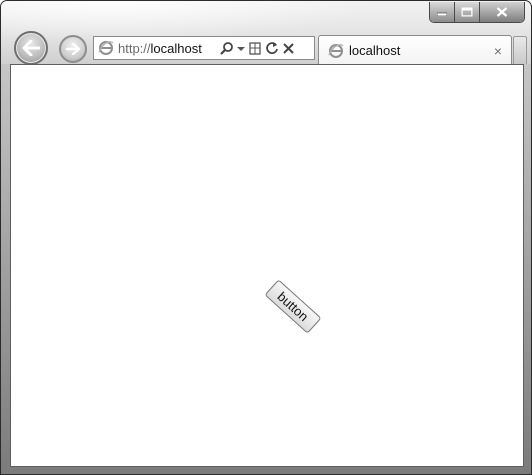  I want to click on window-caption-buttons, so click(477, 12).